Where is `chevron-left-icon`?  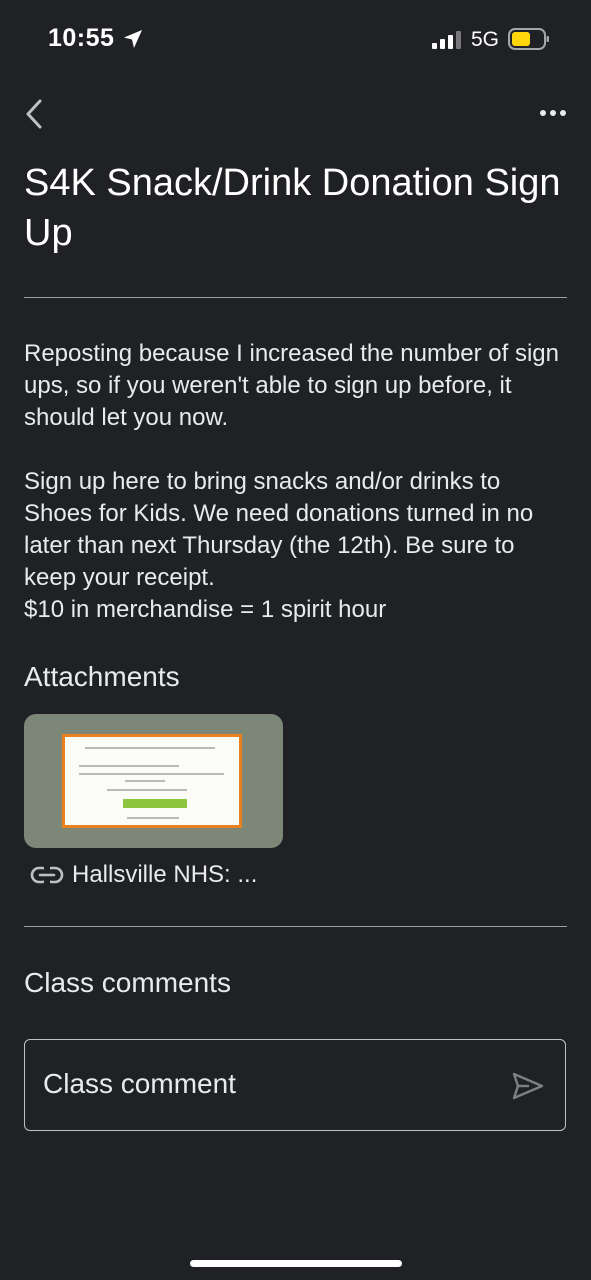 chevron-left-icon is located at coordinates (34, 114).